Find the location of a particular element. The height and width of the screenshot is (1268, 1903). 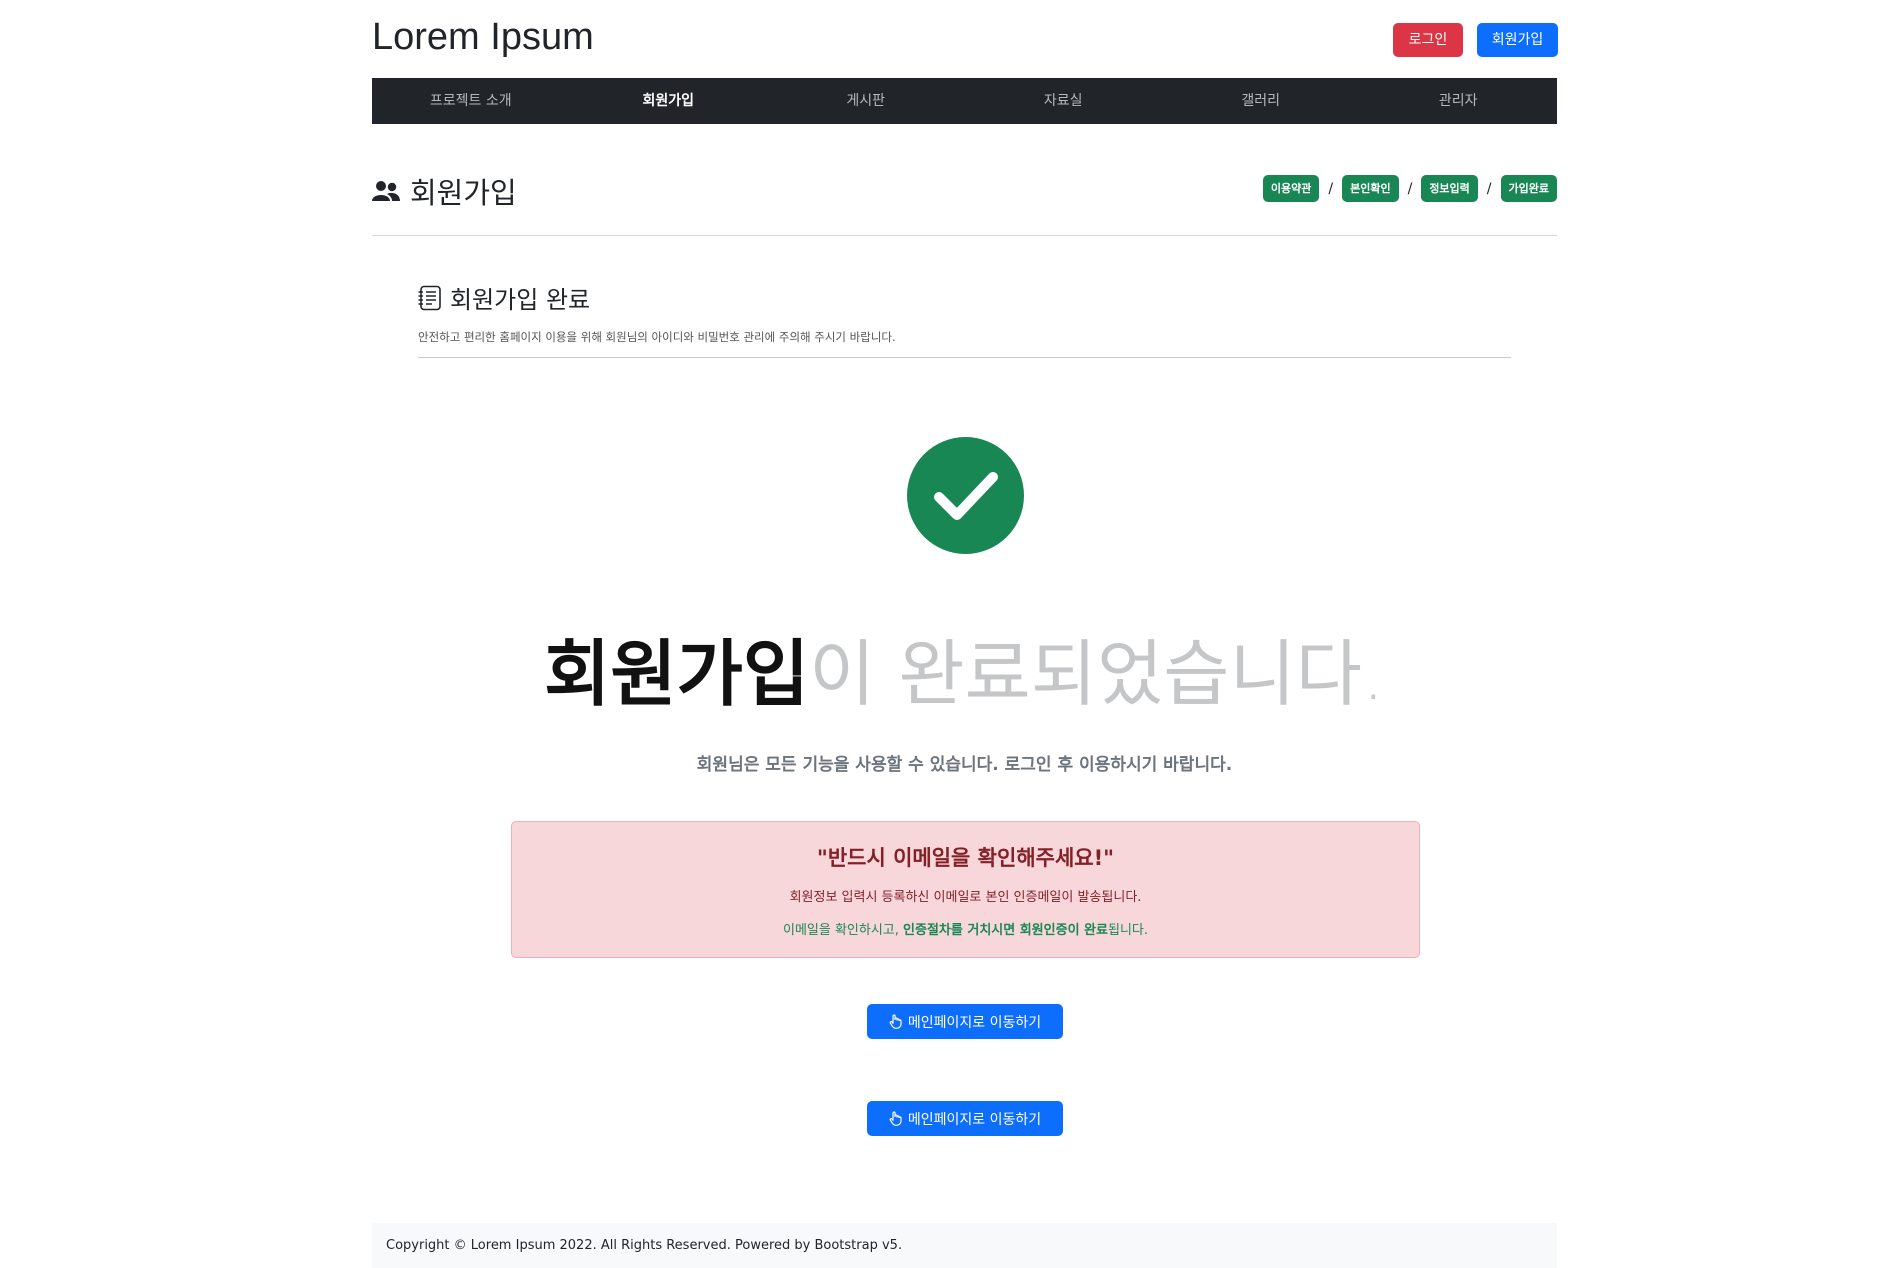

nav-item-join: 회원가입 is located at coordinates (669, 101).